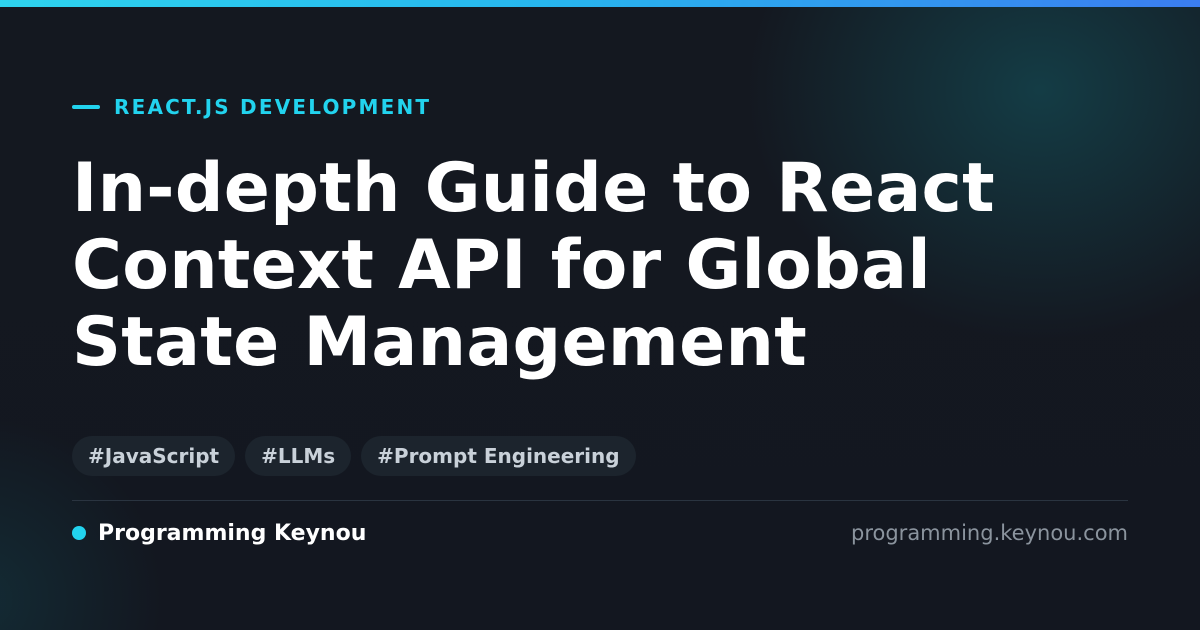 Image resolution: width=1200 pixels, height=630 pixels. I want to click on category-text: REACT.JS DEVELOPMENT, so click(273, 107).